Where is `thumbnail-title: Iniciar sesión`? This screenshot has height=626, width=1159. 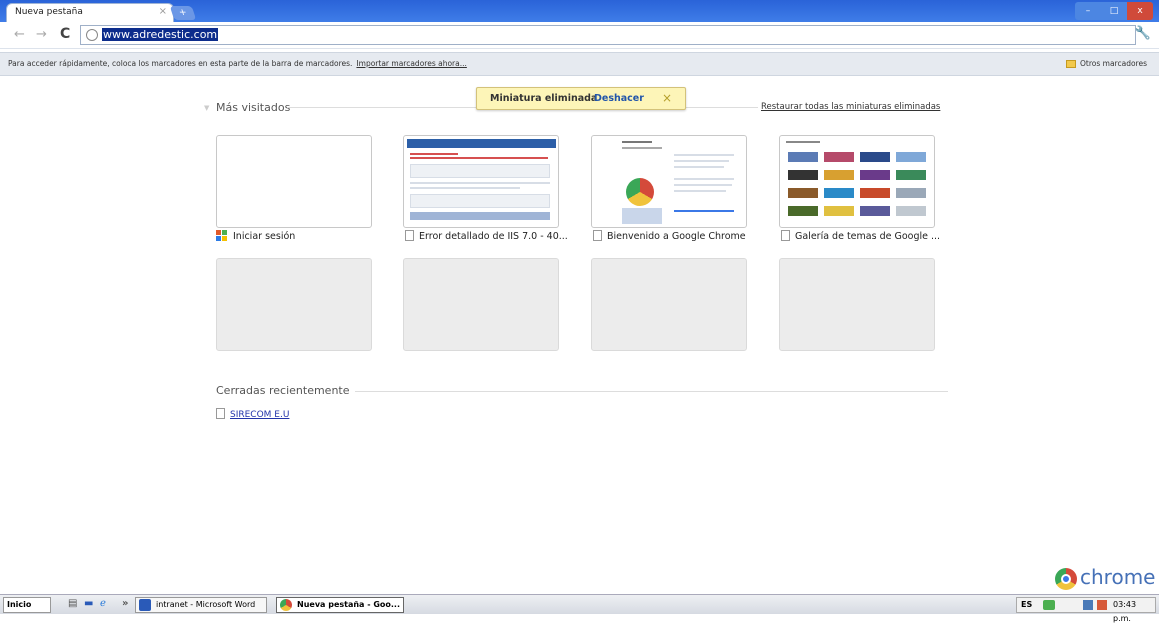
thumbnail-title: Iniciar sesión is located at coordinates (264, 236).